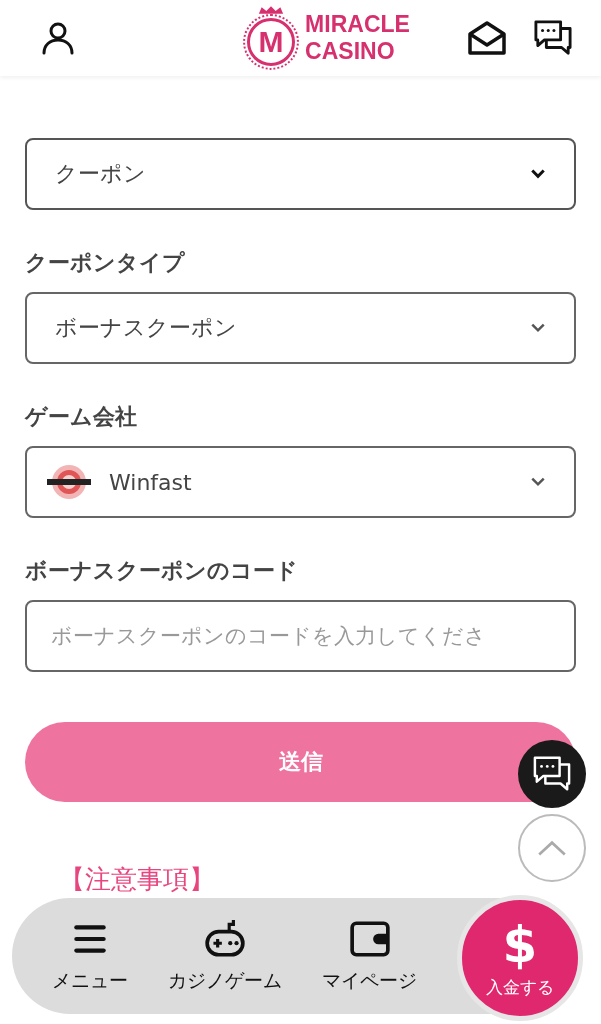 This screenshot has width=601, height=1024. I want to click on nav-item: マイページ, so click(369, 956).